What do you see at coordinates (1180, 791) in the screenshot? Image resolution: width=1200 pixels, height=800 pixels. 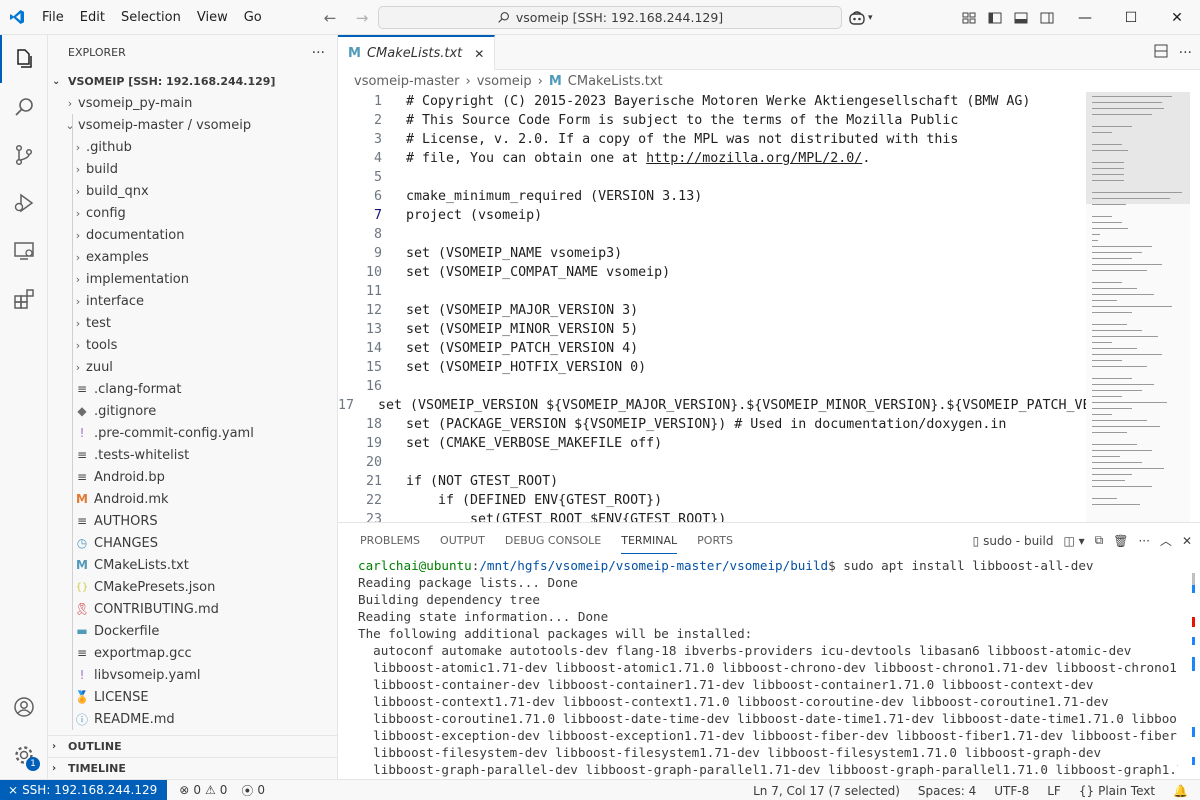 I see `notifications-icon: 🔔` at bounding box center [1180, 791].